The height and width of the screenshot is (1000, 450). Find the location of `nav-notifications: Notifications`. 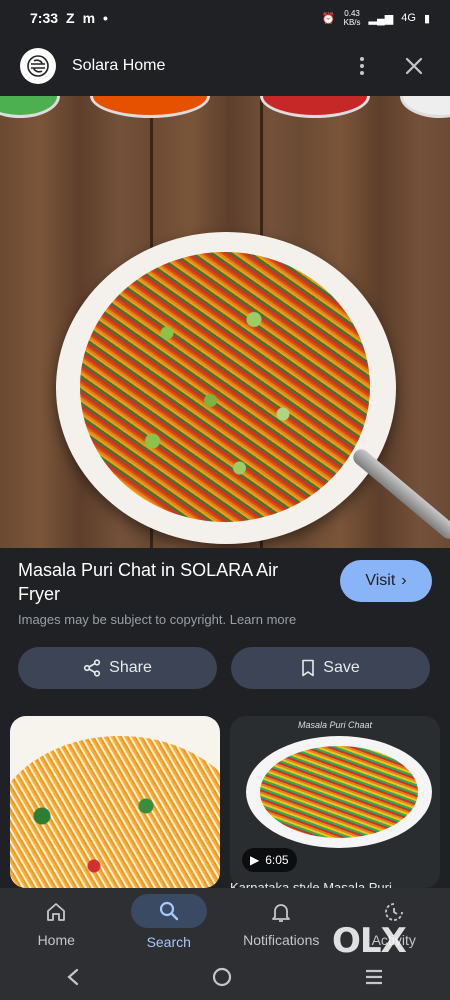

nav-notifications: Notifications is located at coordinates (281, 923).